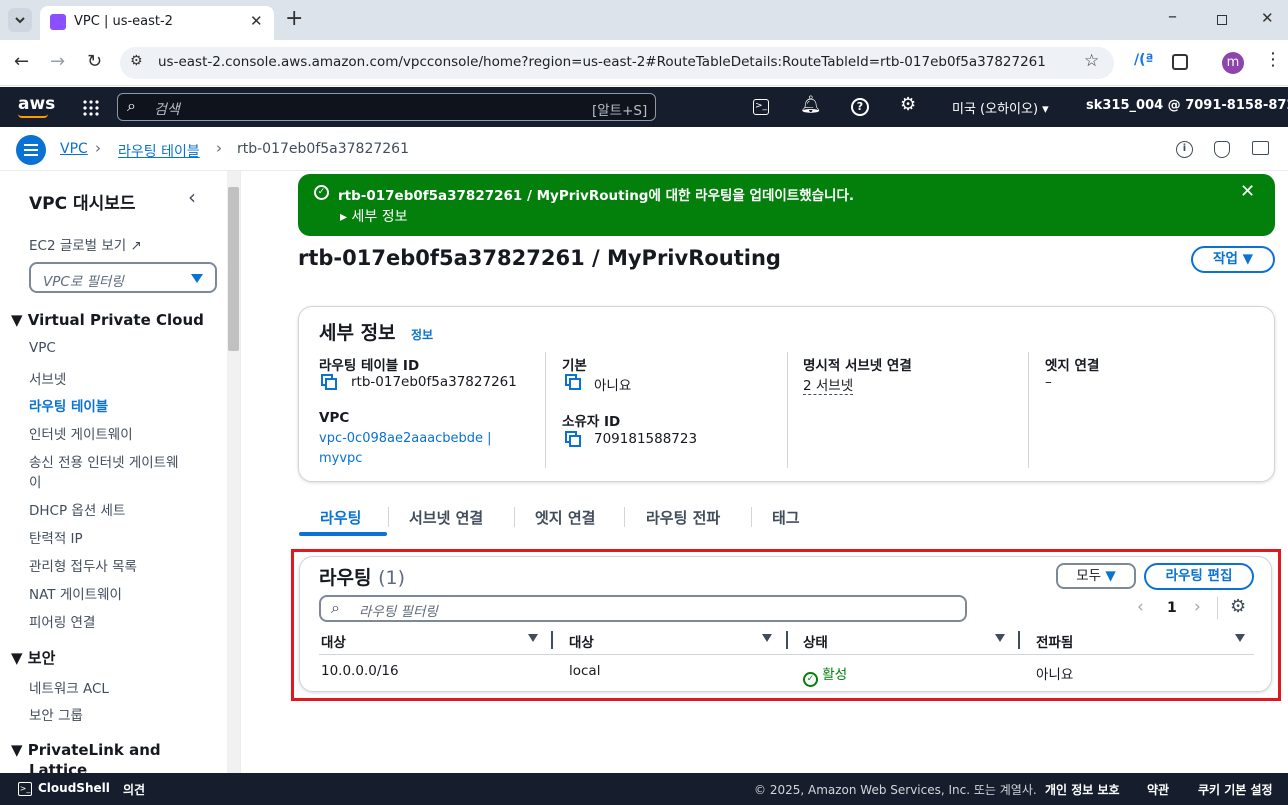 Image resolution: width=1288 pixels, height=805 pixels. I want to click on browser-tab: VPC | us-east-2 ✕, so click(157, 23).